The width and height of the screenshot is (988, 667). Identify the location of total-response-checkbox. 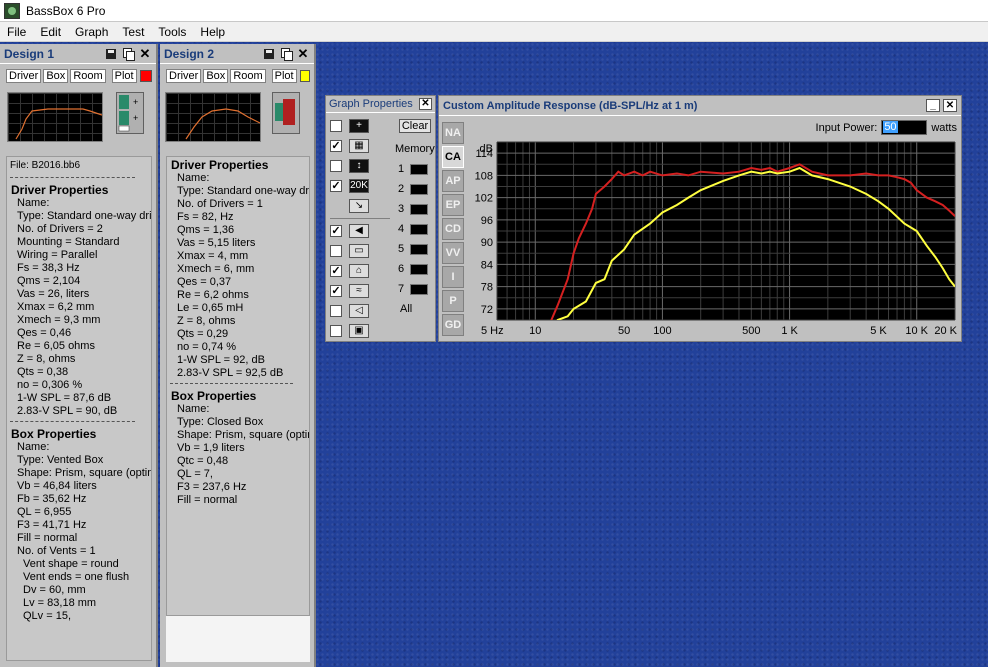
(336, 331).